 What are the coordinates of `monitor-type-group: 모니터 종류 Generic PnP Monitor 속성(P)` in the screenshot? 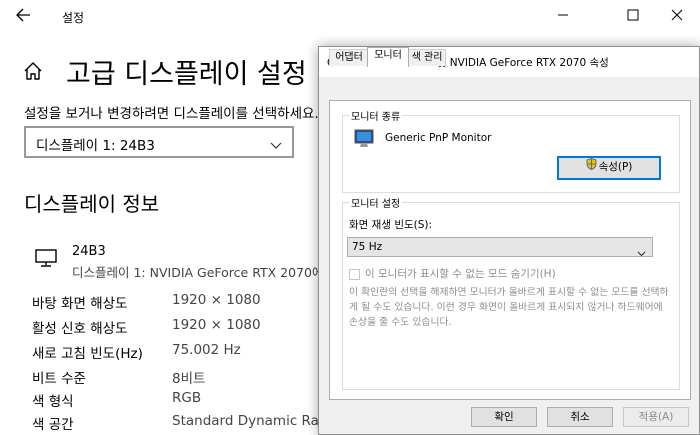 It's located at (511, 150).